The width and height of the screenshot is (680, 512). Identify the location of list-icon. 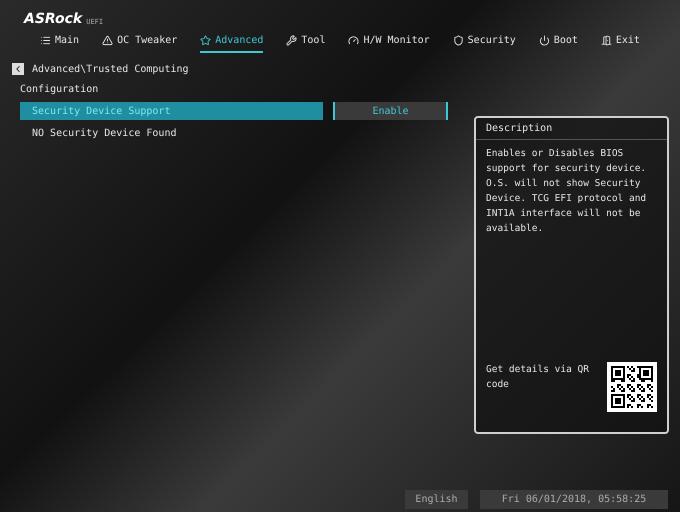
(45, 40).